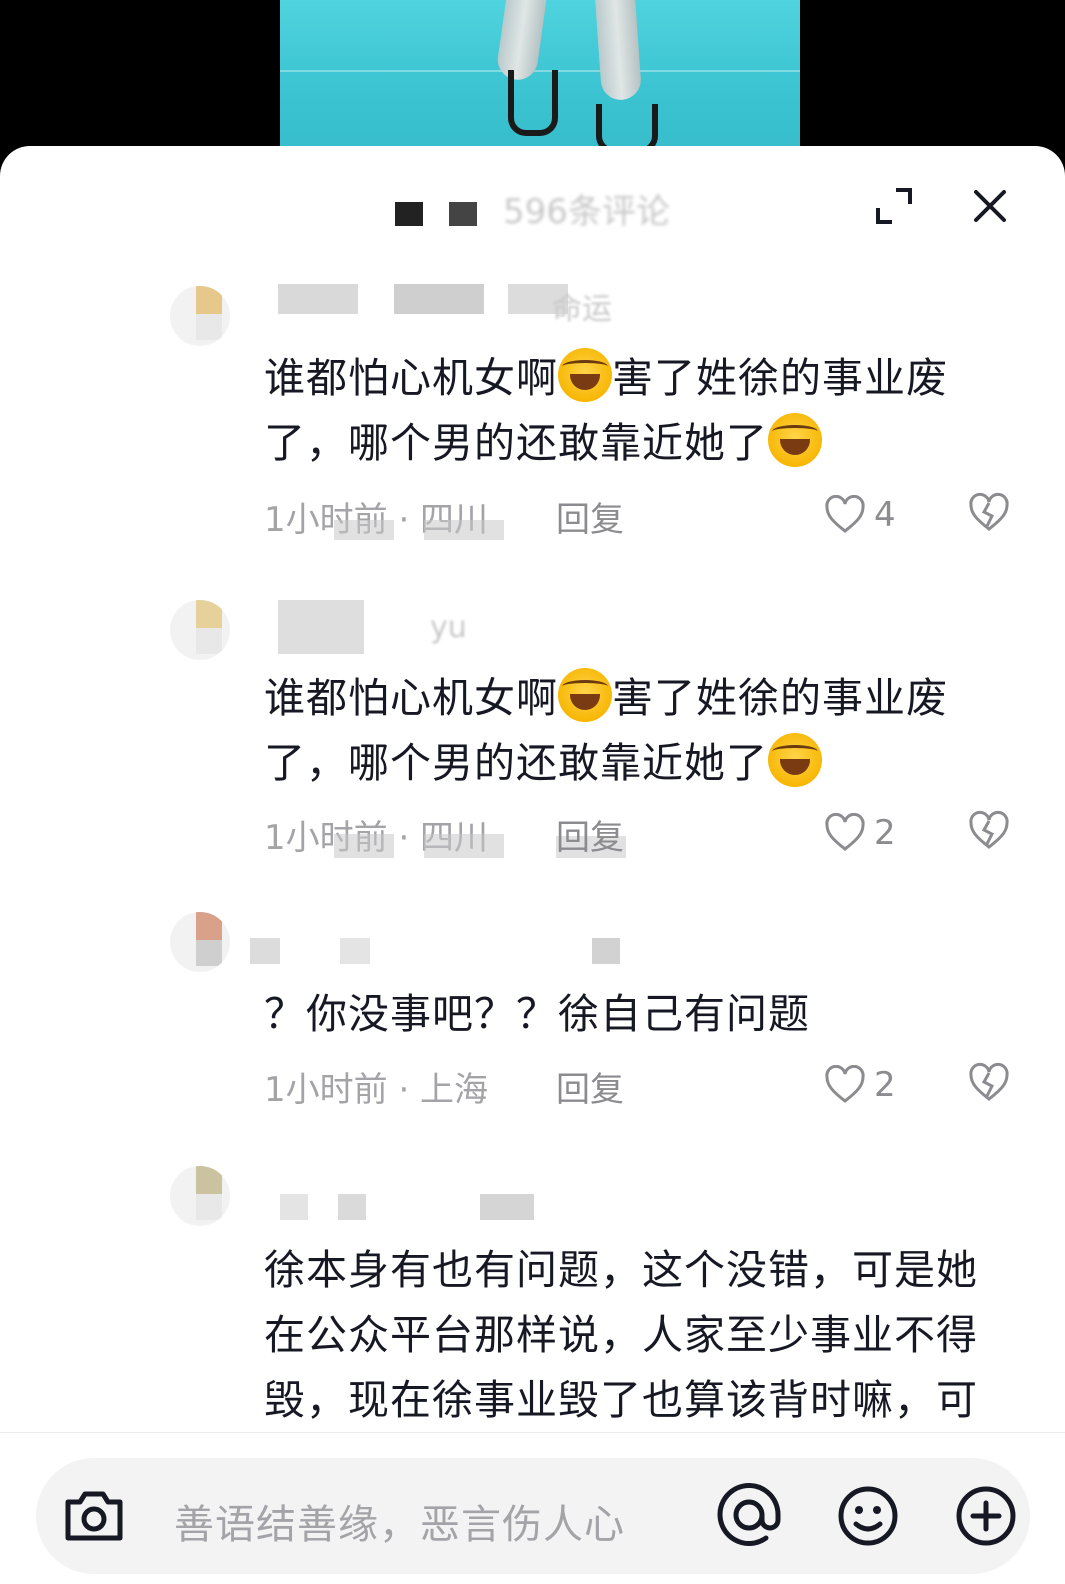  Describe the element at coordinates (532, 1432) in the screenshot. I see `divider` at that location.